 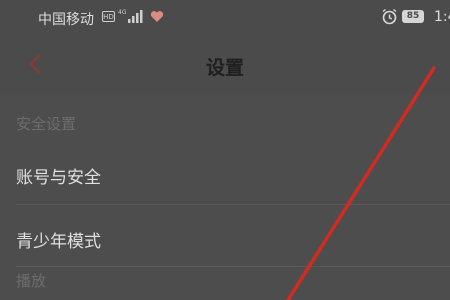 What do you see at coordinates (108, 16) in the screenshot?
I see `hd-badge: HD` at bounding box center [108, 16].